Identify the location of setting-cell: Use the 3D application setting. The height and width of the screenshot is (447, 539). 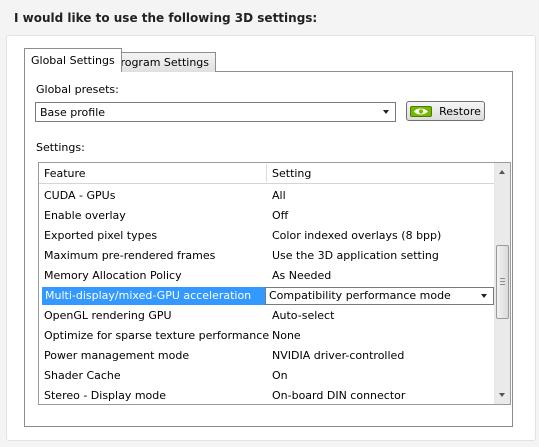
(355, 255).